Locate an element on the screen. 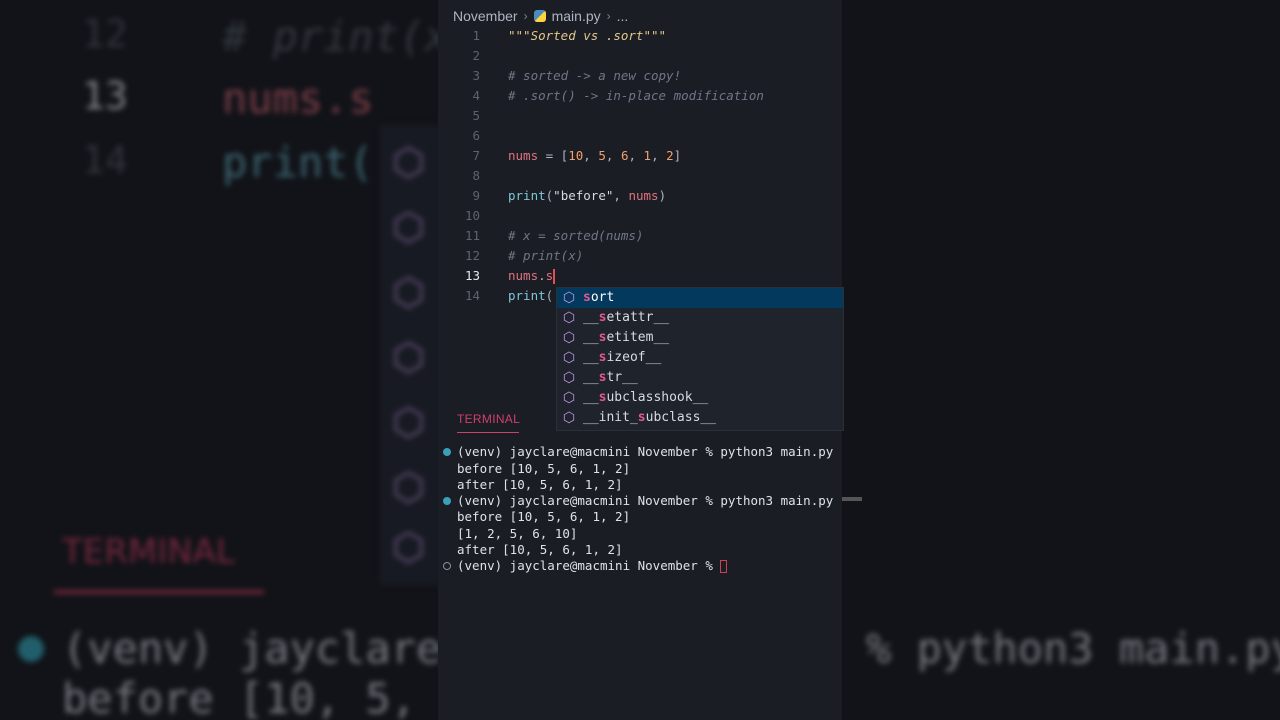 Image resolution: width=1280 pixels, height=720 pixels. suggestion-label: __sizeof__ is located at coordinates (622, 357).